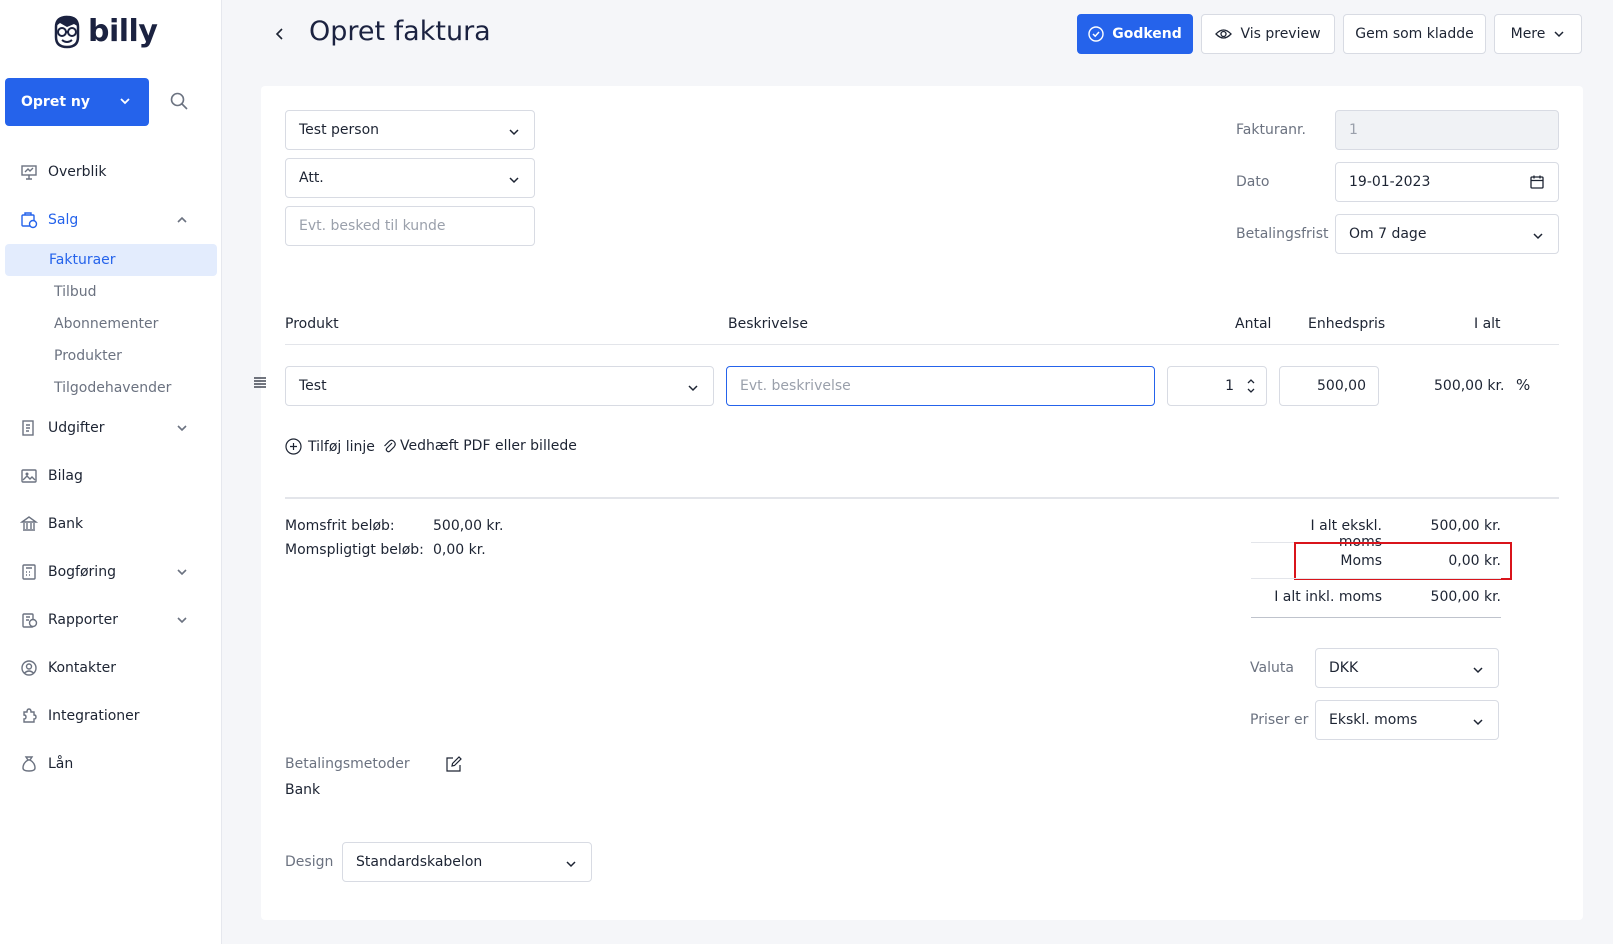 This screenshot has height=944, width=1613. I want to click on sidebar-item-salg: Salg, so click(111, 220).